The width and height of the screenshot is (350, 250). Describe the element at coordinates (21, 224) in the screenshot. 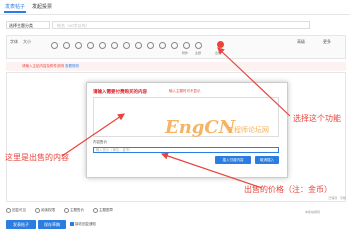

I see `submit-post-button: 发表帖子` at that location.